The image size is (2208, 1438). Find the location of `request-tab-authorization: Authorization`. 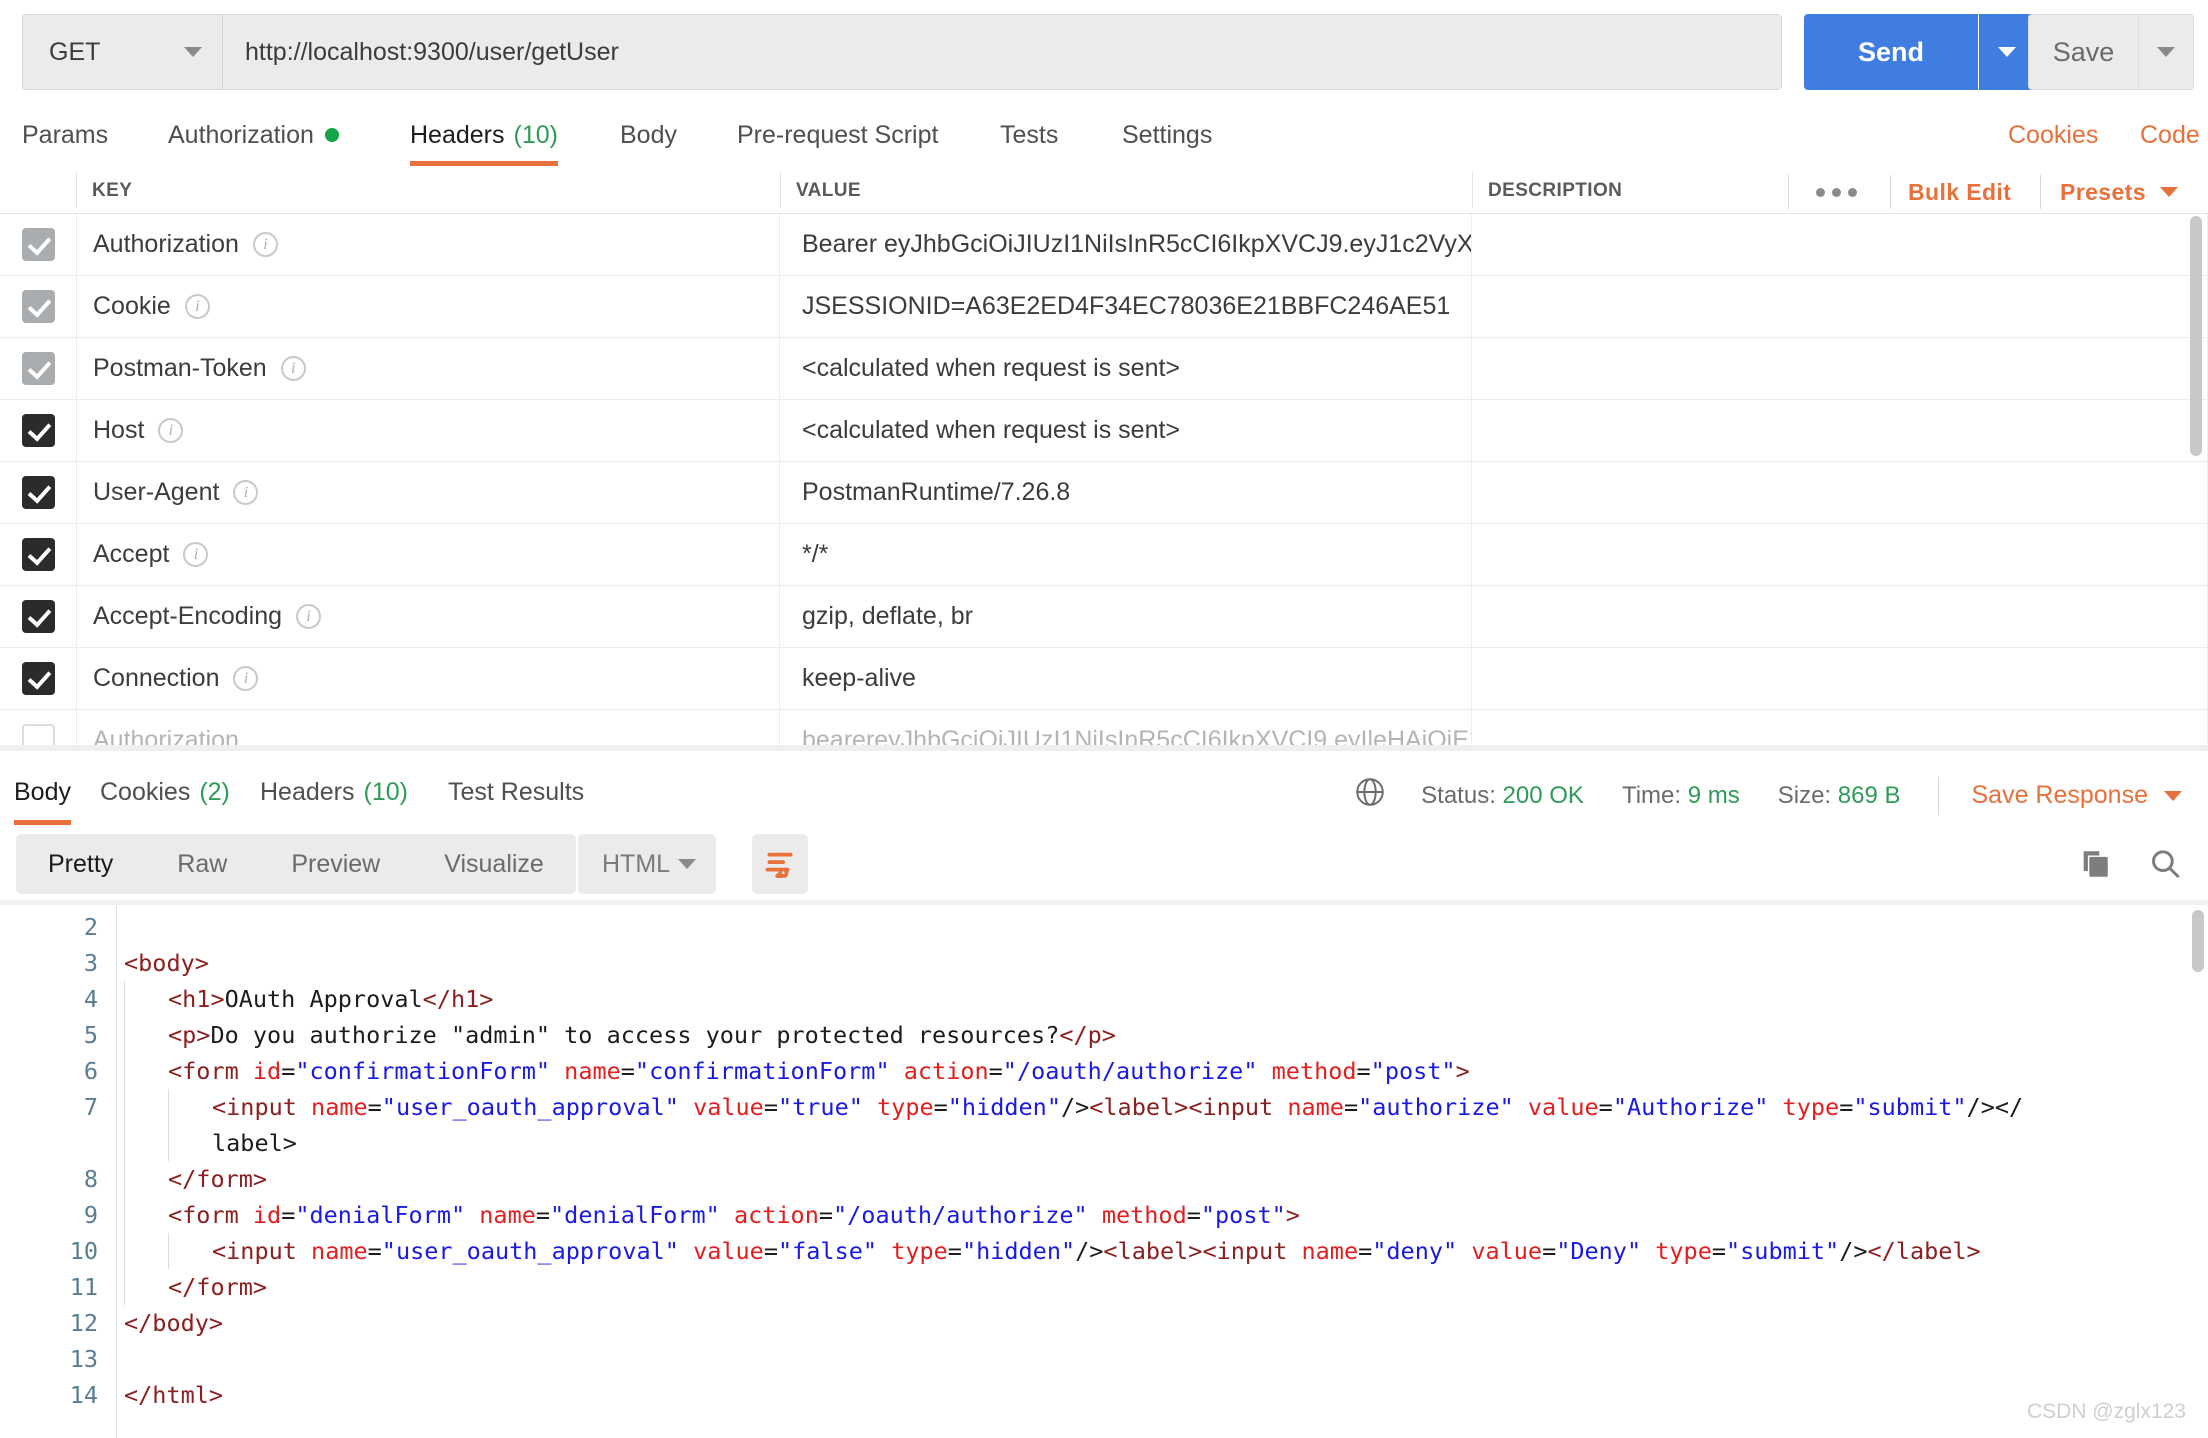

request-tab-authorization: Authorization is located at coordinates (253, 135).